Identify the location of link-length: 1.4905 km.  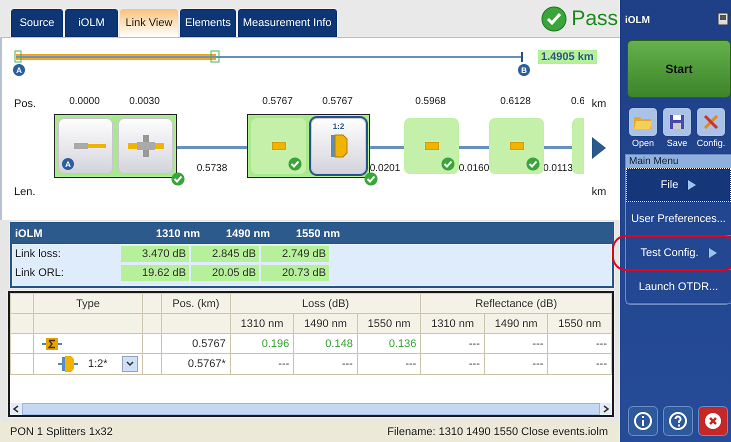
(567, 57).